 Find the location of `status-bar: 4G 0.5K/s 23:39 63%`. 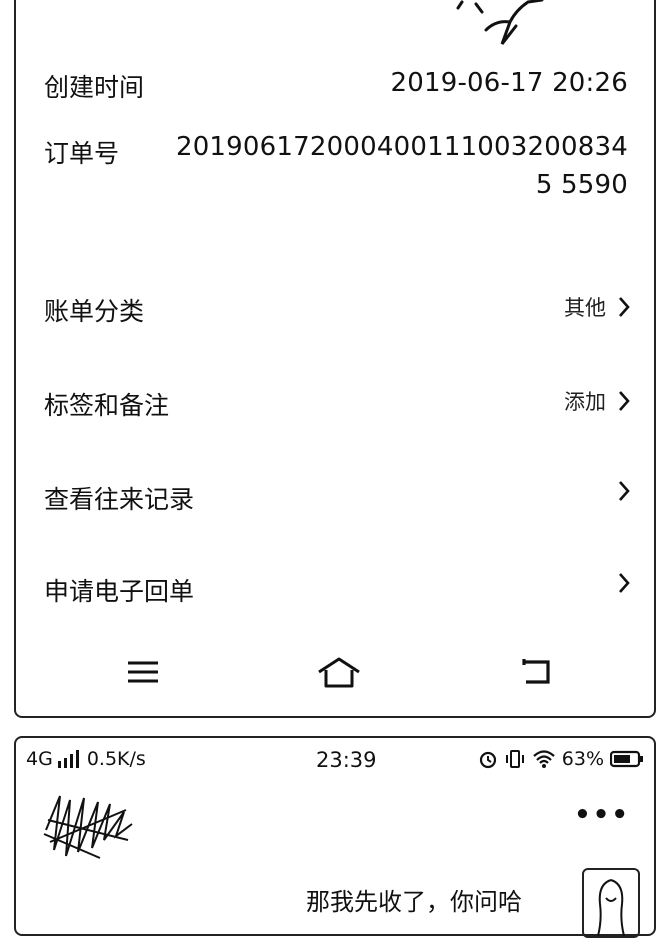

status-bar: 4G 0.5K/s 23:39 63% is located at coordinates (335, 760).